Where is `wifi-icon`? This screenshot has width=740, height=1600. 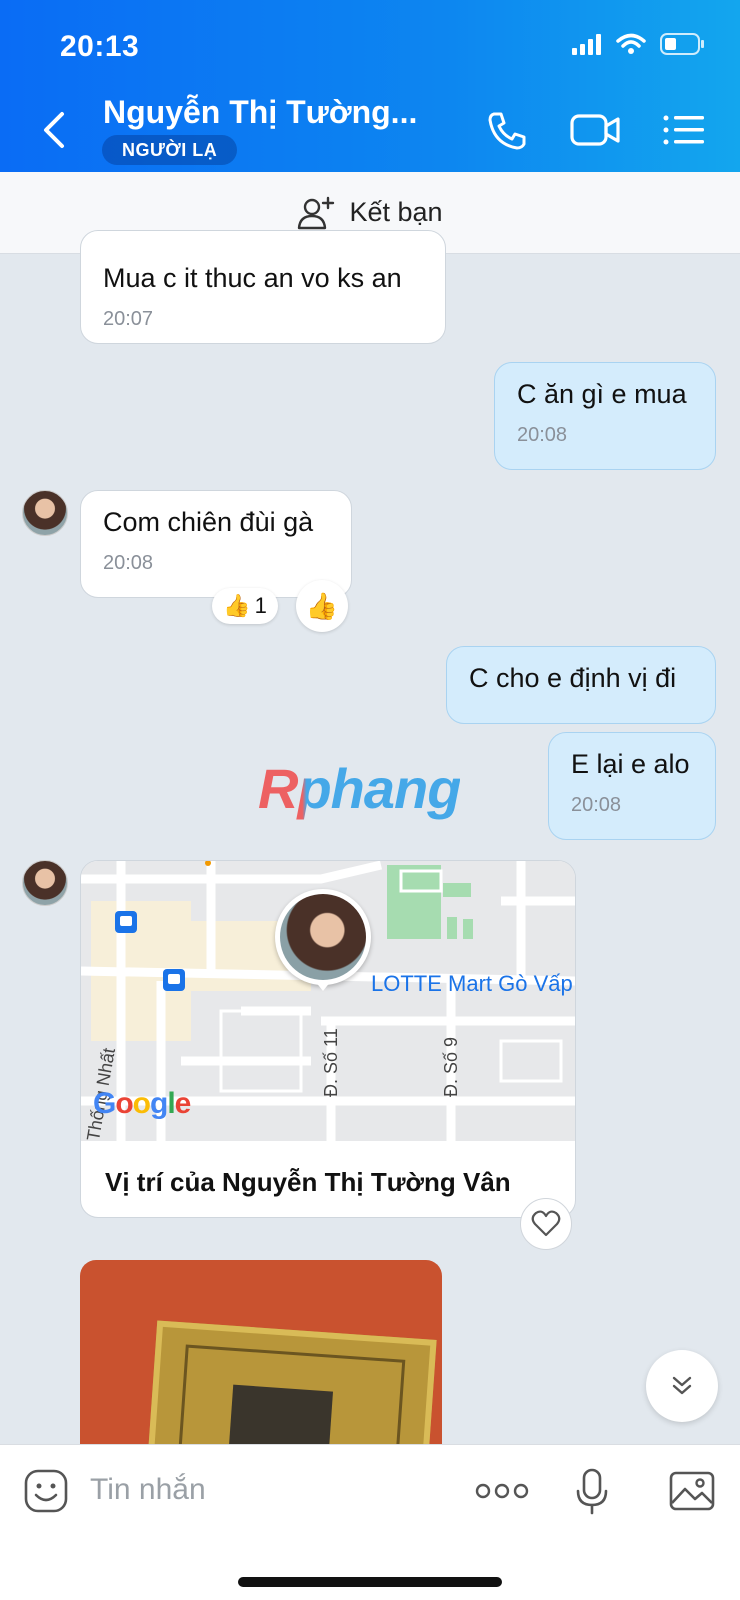
wifi-icon is located at coordinates (631, 43).